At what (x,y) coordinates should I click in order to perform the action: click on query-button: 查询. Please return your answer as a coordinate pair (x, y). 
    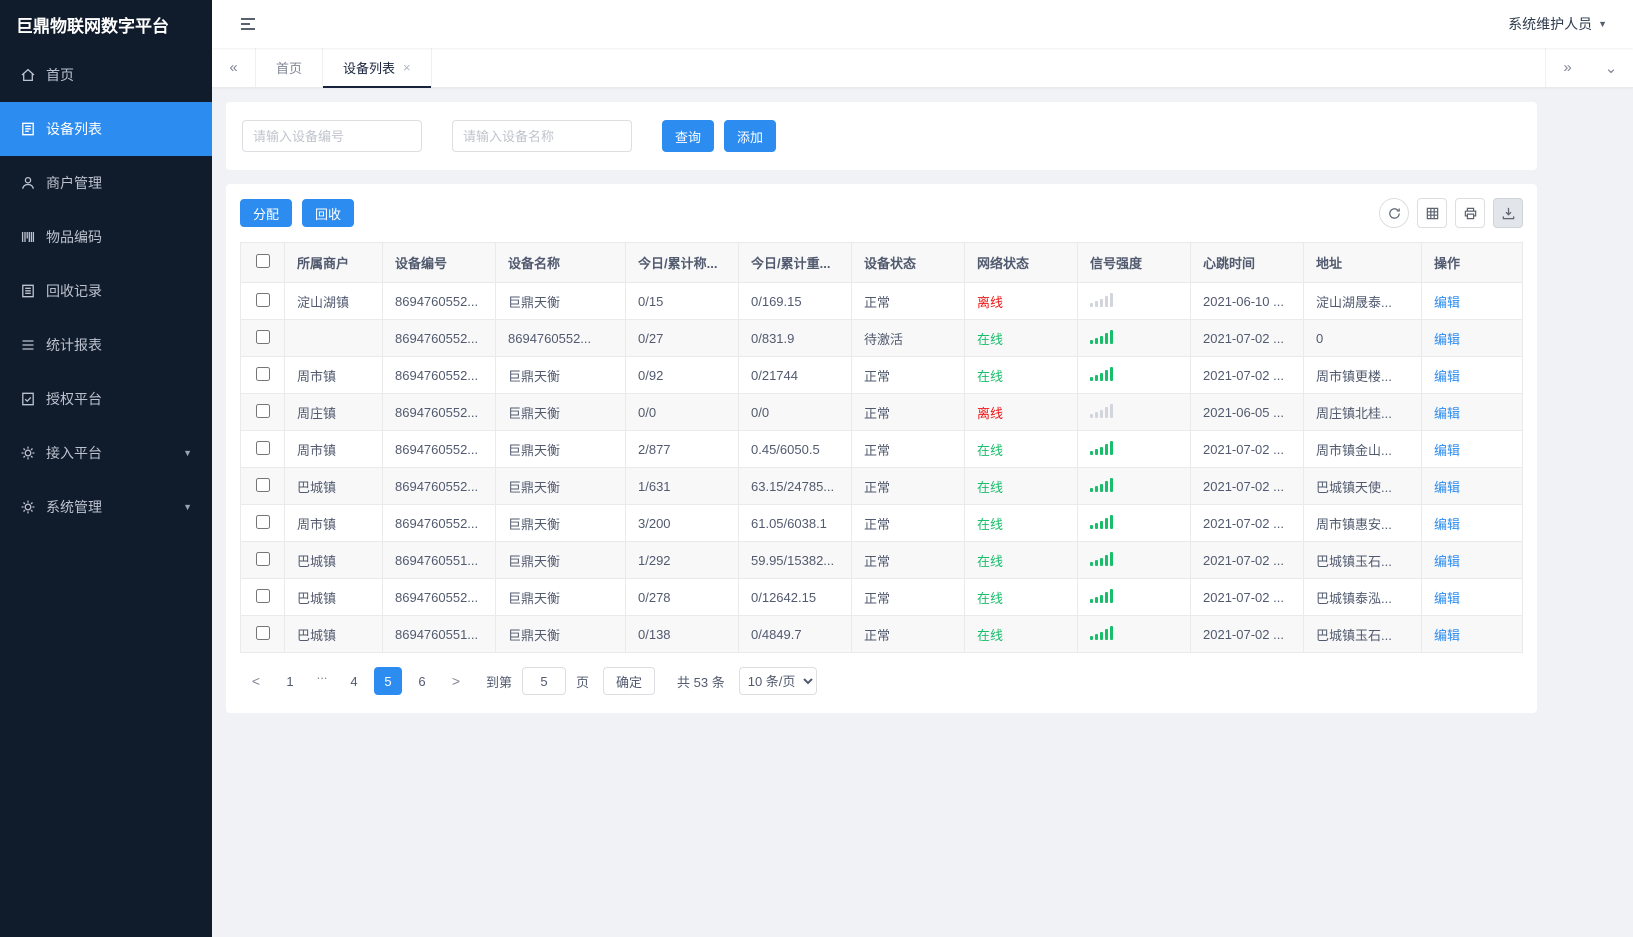
    Looking at the image, I should click on (688, 136).